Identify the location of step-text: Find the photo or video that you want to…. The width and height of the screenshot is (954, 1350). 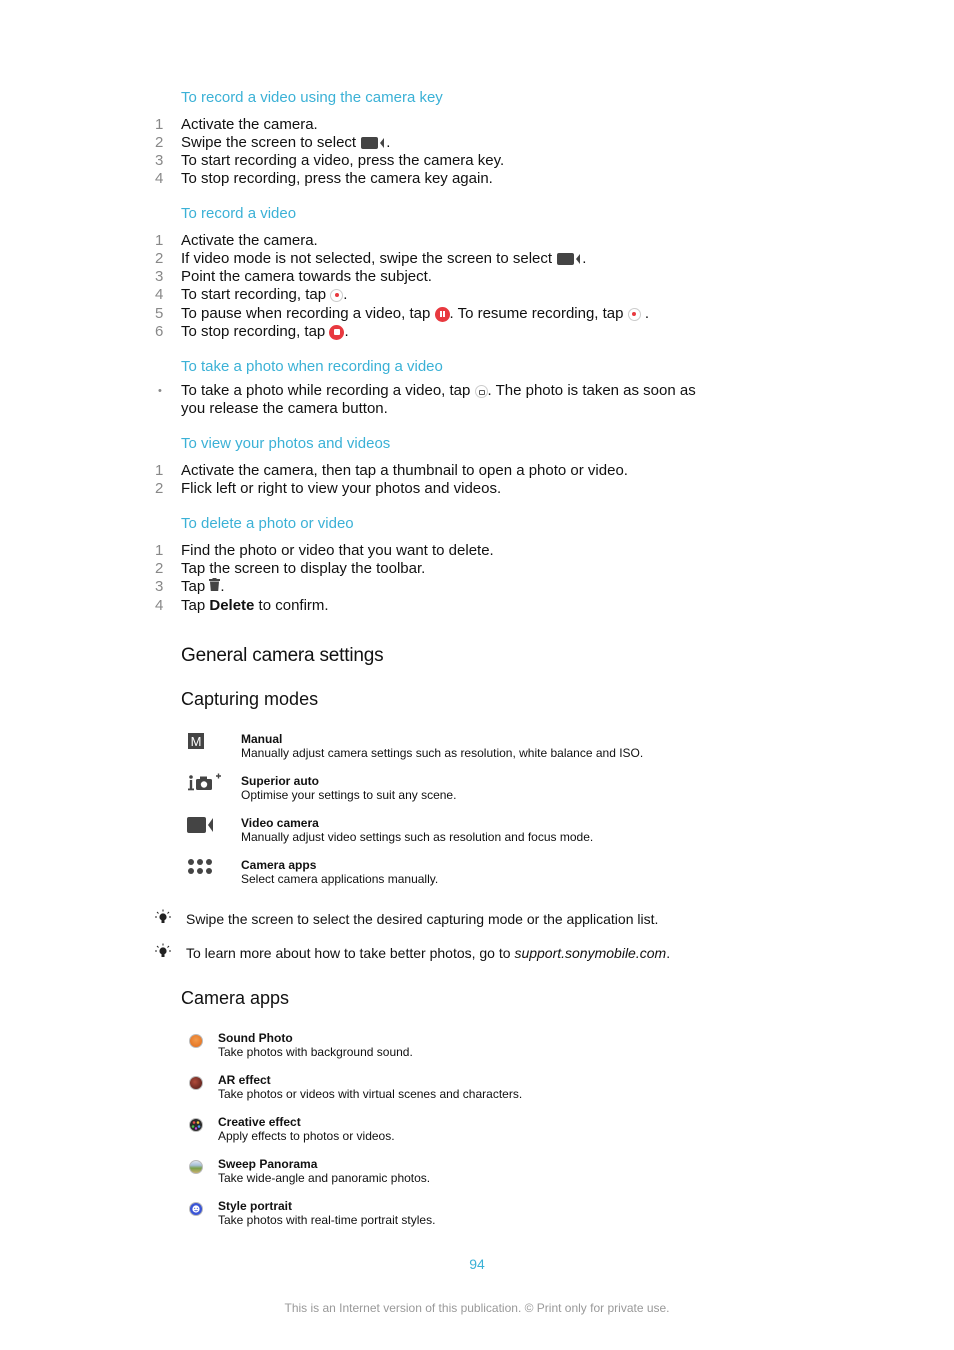
(337, 550).